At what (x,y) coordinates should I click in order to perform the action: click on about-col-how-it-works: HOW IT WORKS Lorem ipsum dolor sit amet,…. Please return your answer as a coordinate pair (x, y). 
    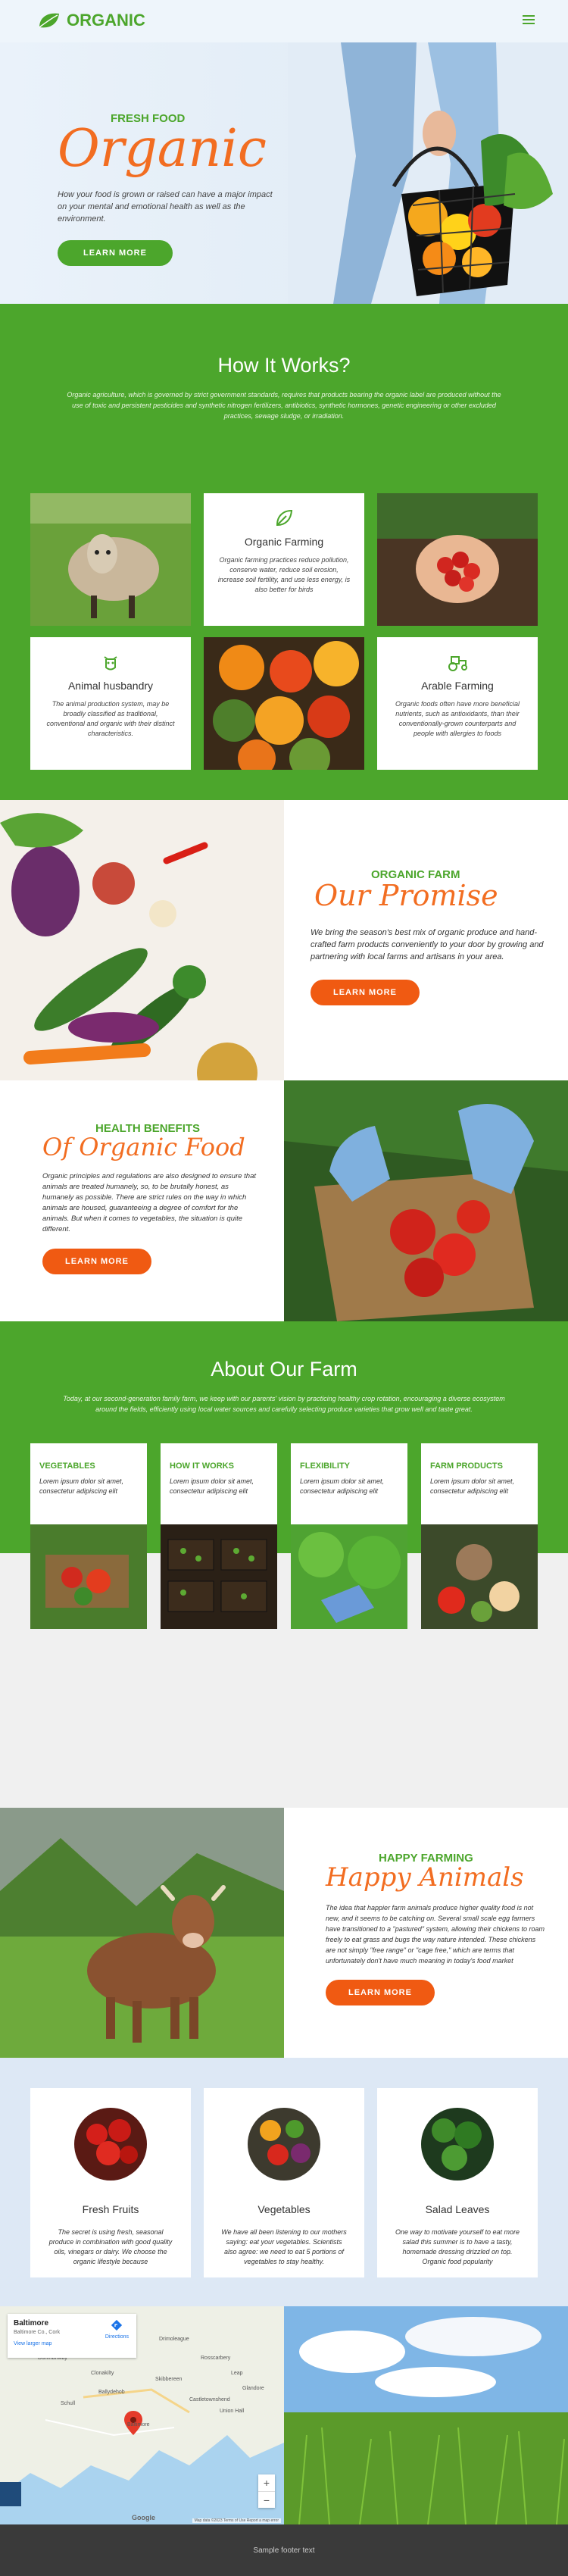
    Looking at the image, I should click on (219, 1536).